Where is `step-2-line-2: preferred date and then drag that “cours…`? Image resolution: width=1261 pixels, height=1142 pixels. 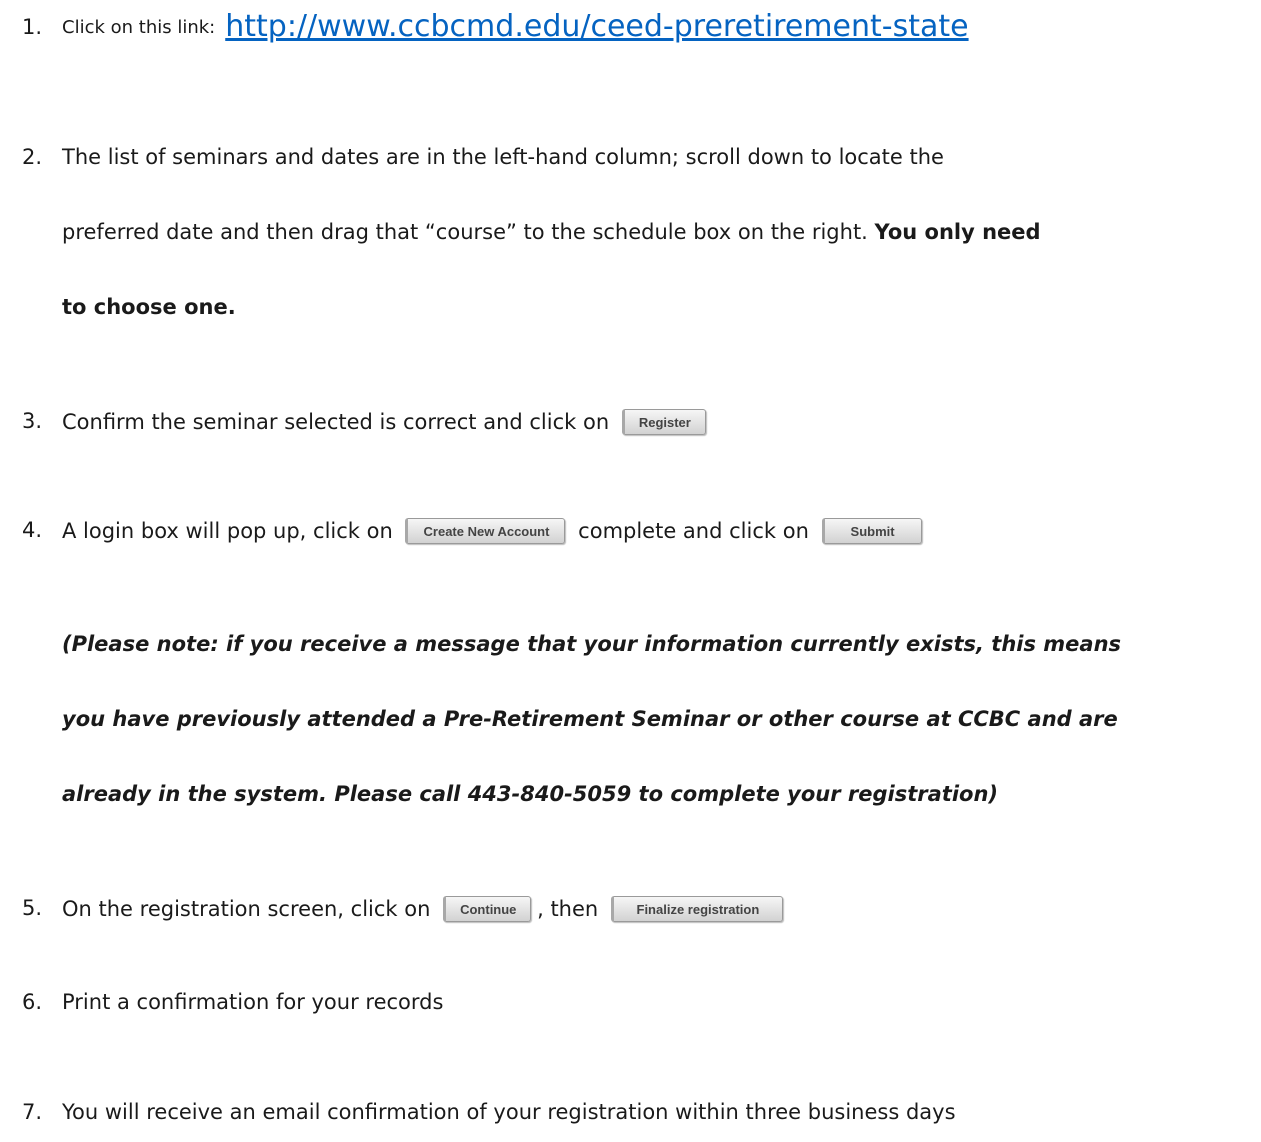 step-2-line-2: preferred date and then drag that “cours… is located at coordinates (551, 232).